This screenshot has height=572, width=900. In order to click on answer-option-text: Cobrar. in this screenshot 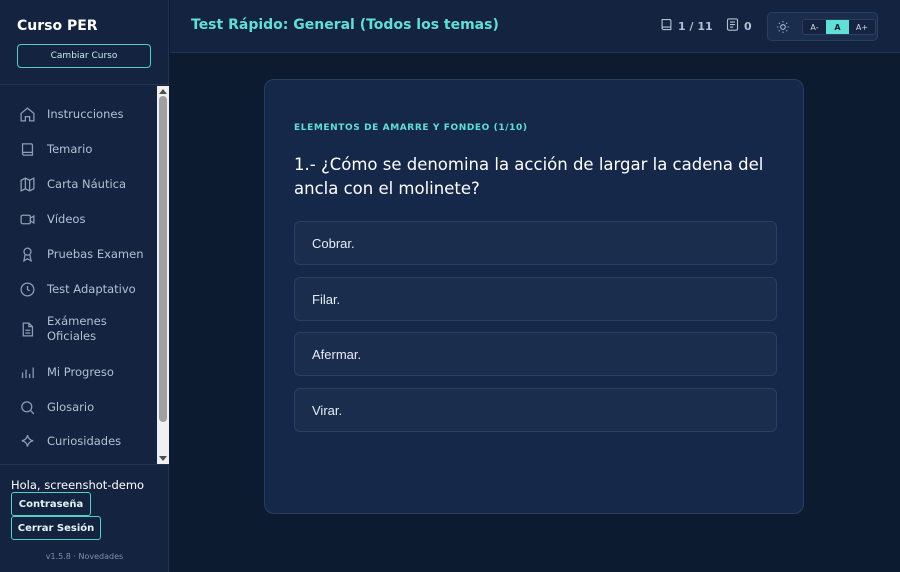, I will do `click(333, 243)`.